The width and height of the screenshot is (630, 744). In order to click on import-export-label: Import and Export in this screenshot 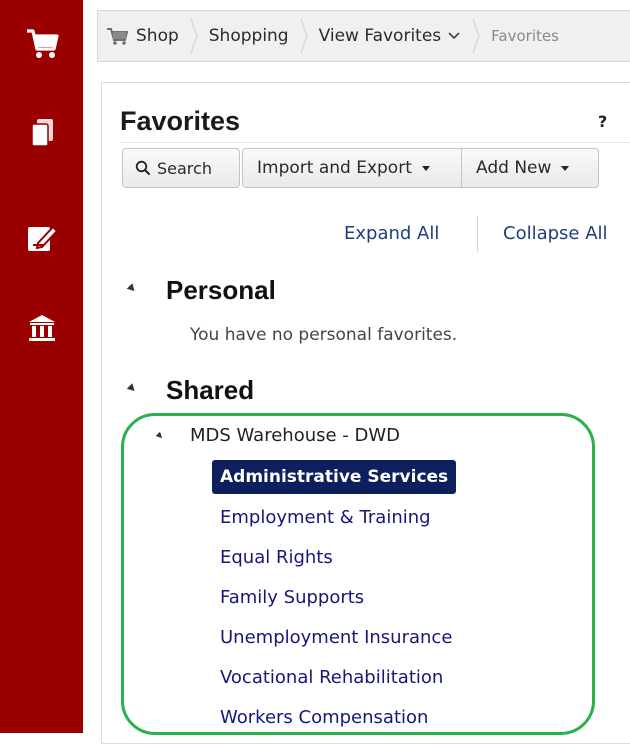, I will do `click(334, 168)`.